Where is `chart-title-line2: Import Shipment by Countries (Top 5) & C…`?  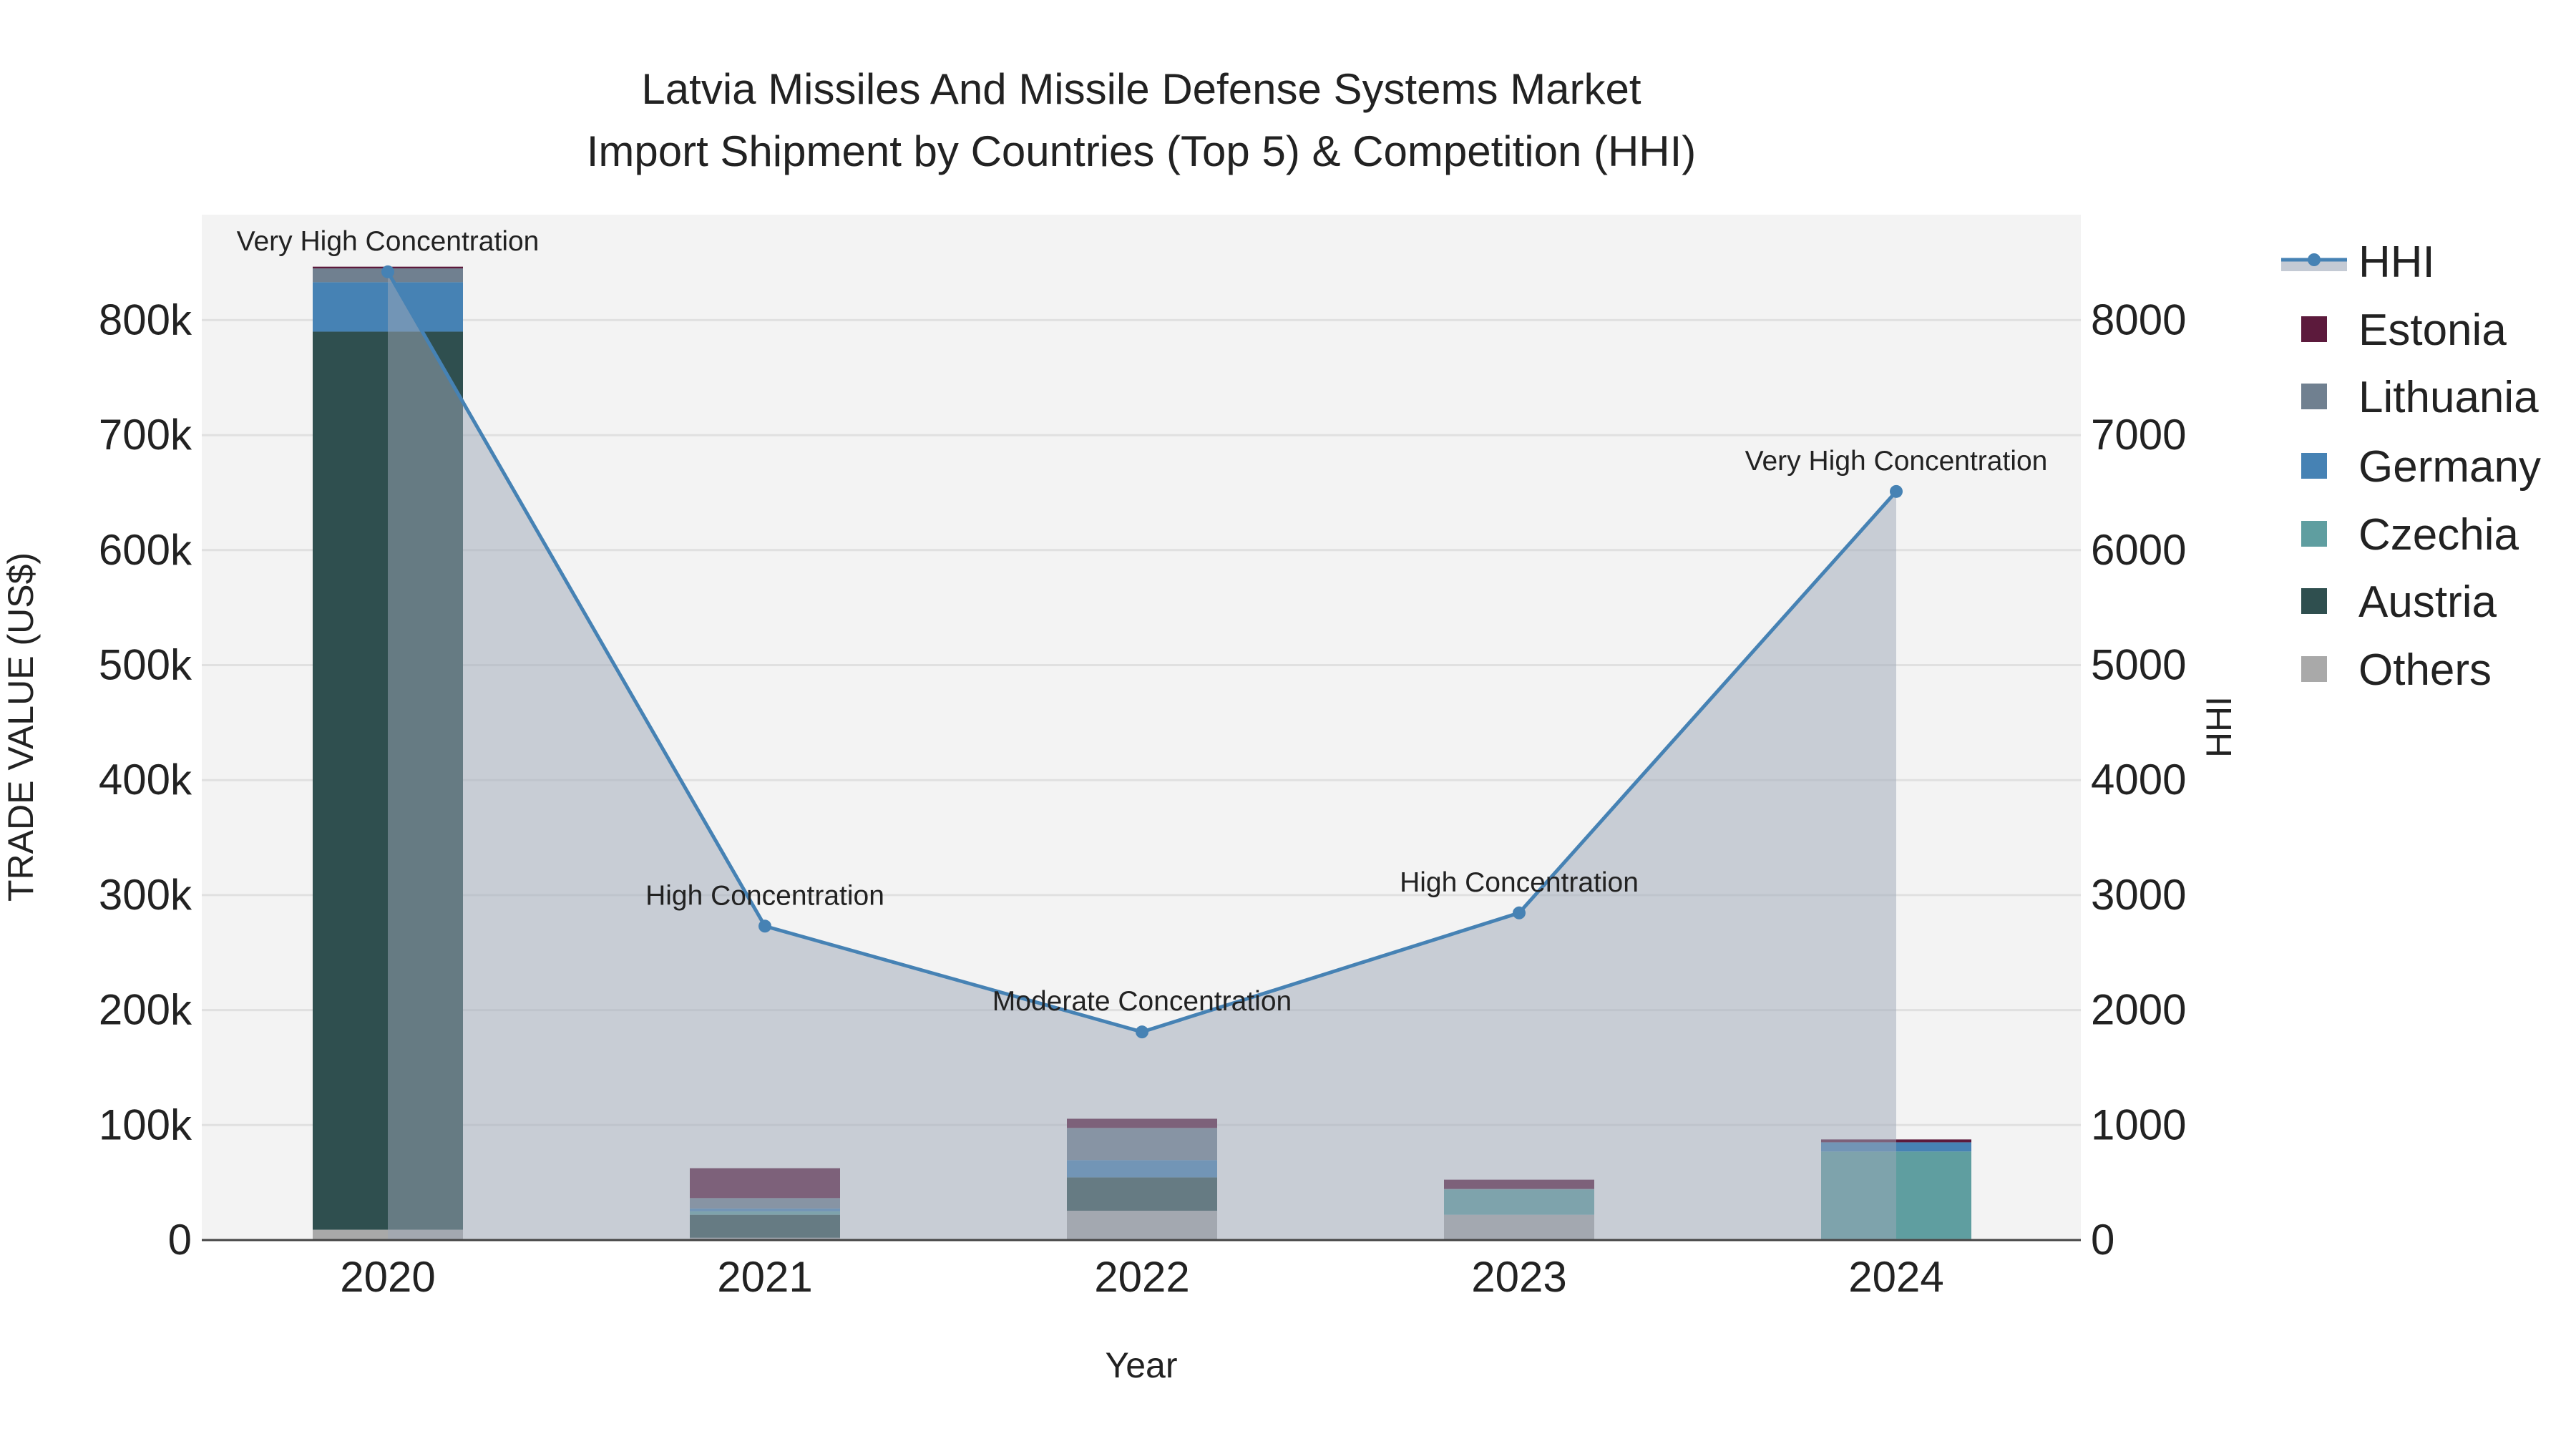 chart-title-line2: Import Shipment by Countries (Top 5) & C… is located at coordinates (1142, 151).